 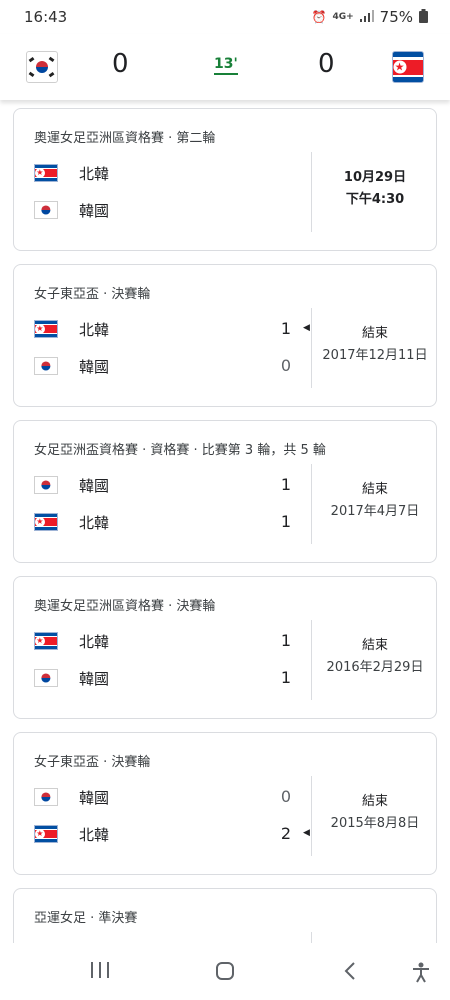 What do you see at coordinates (375, 199) in the screenshot?
I see `kickoff-time: 下午4:30` at bounding box center [375, 199].